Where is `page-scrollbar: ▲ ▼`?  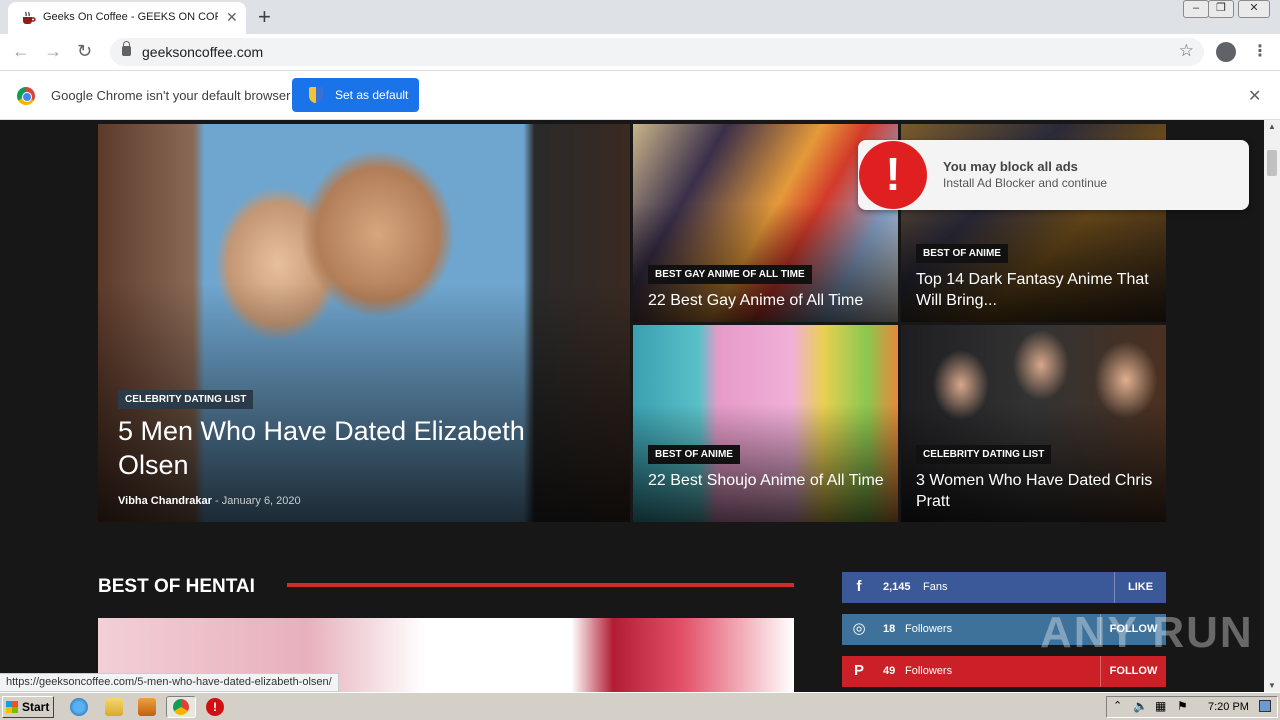
page-scrollbar: ▲ ▼ is located at coordinates (1272, 406).